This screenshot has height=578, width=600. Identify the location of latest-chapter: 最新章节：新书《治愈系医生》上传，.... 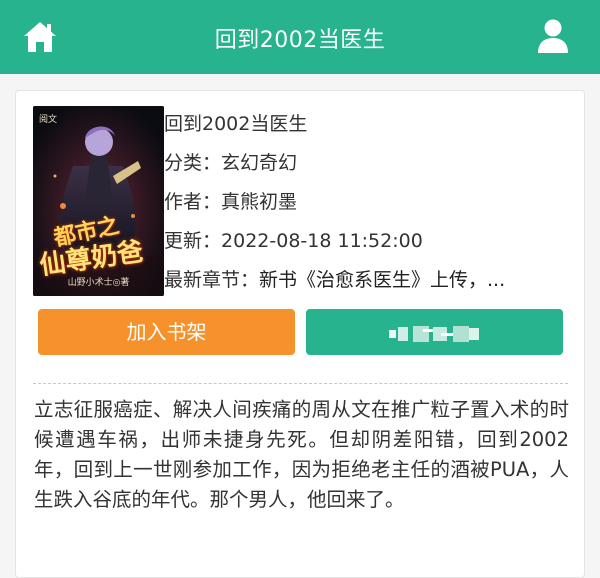
(371, 280).